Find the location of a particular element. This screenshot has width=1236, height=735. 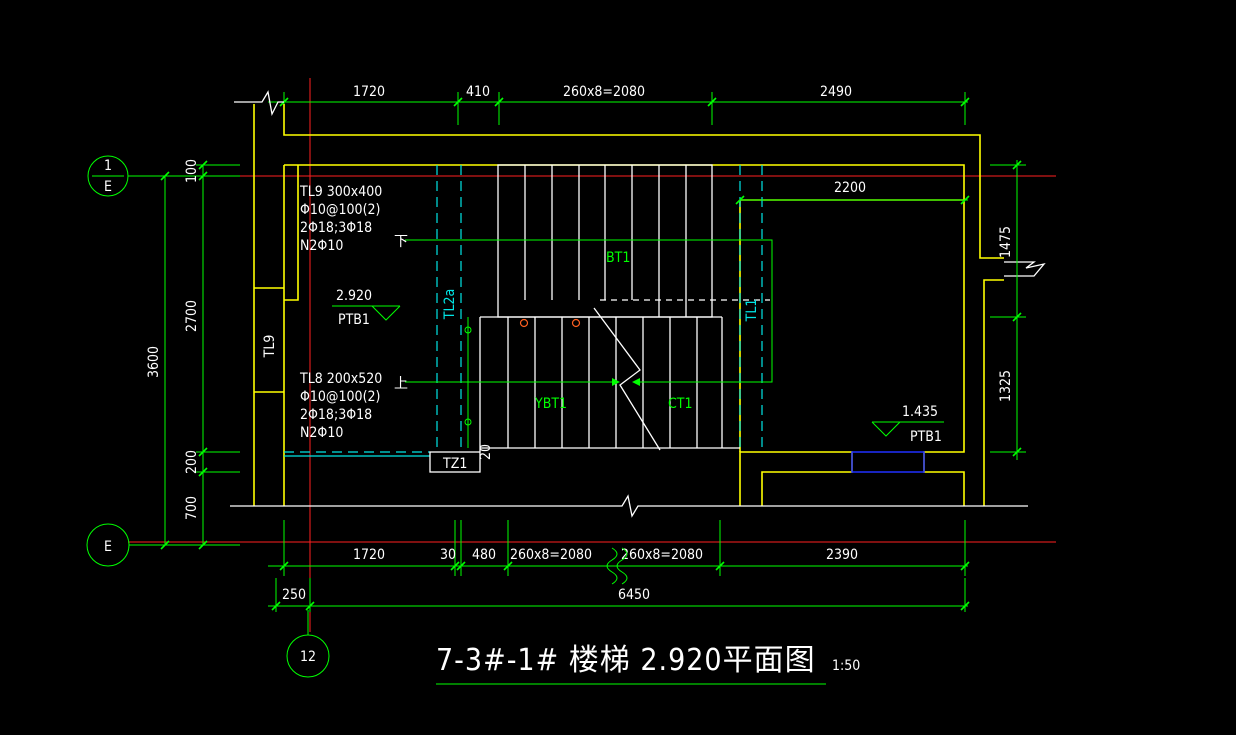

axis-bubble-1e: 1 E is located at coordinates (123, 176).